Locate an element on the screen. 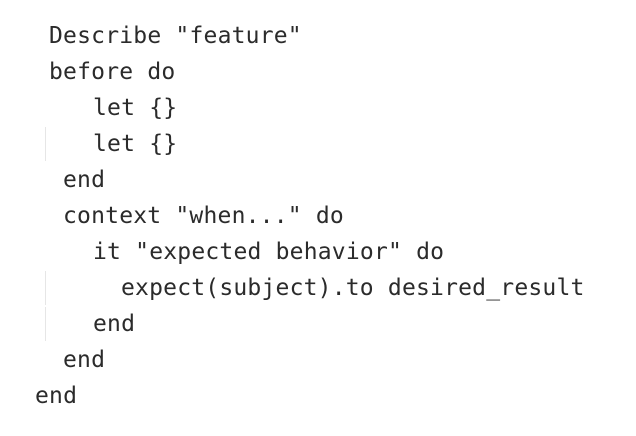 This screenshot has height=436, width=636. code-line: it "expected behavior" do is located at coordinates (269, 252).